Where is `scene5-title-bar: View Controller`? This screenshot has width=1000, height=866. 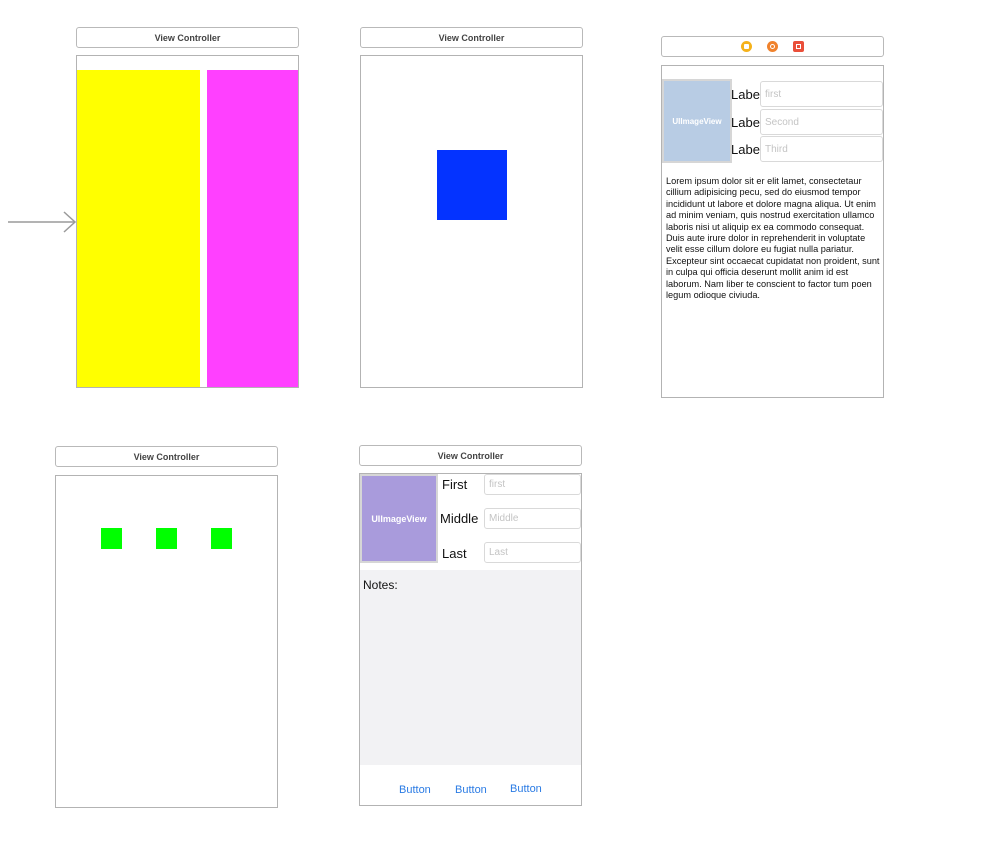
scene5-title-bar: View Controller is located at coordinates (470, 455).